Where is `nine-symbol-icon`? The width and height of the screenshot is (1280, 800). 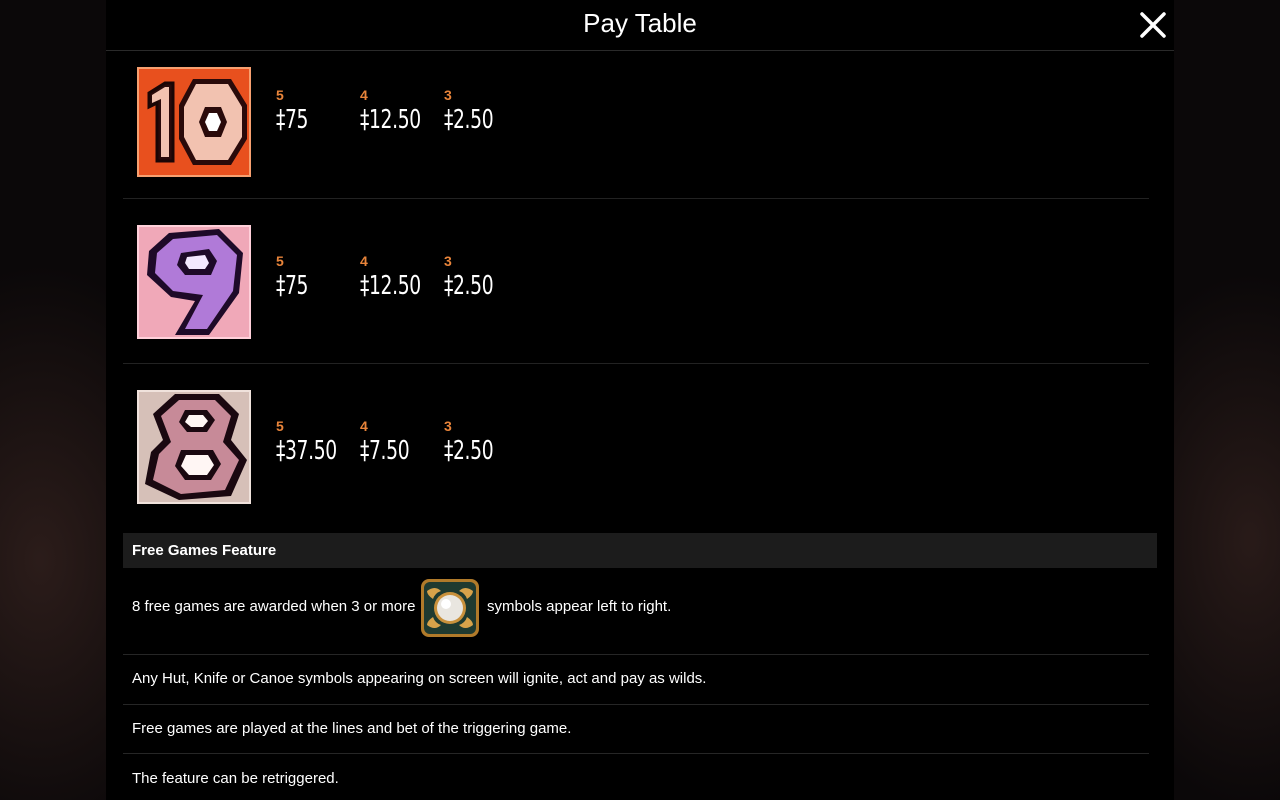 nine-symbol-icon is located at coordinates (194, 282).